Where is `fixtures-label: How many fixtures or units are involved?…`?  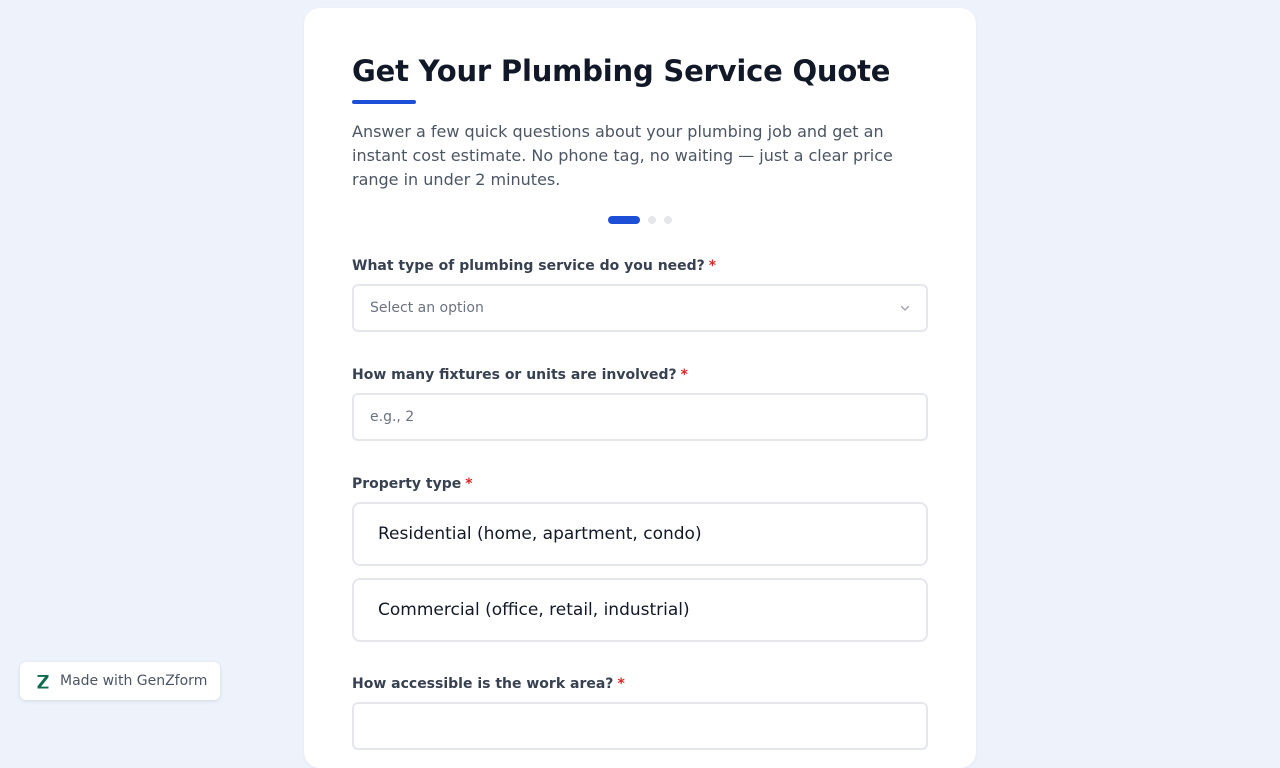 fixtures-label: How many fixtures or units are involved?… is located at coordinates (520, 375).